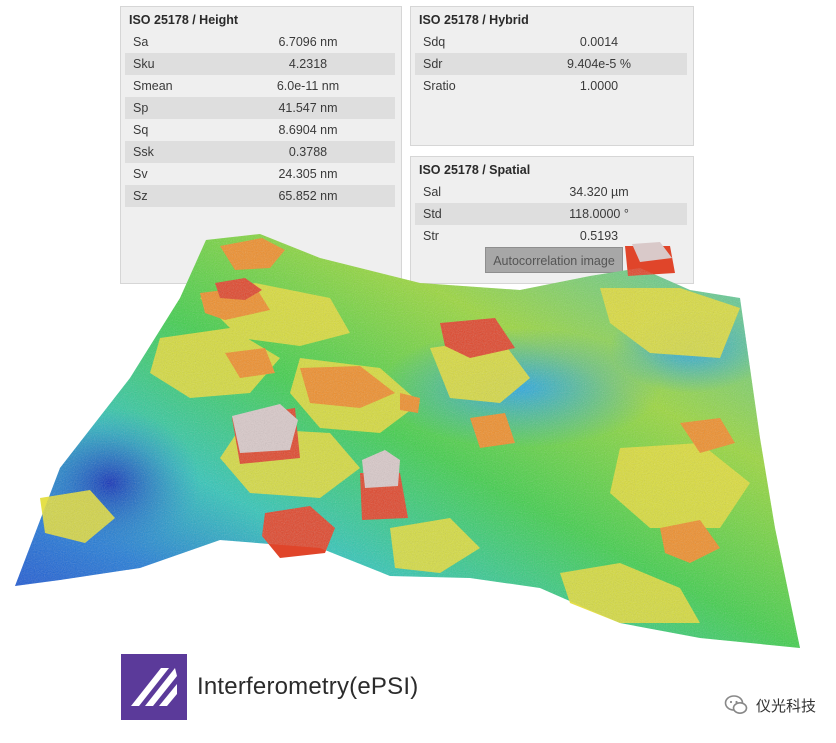 The image size is (836, 743). I want to click on watermark: 仪光科技, so click(770, 705).